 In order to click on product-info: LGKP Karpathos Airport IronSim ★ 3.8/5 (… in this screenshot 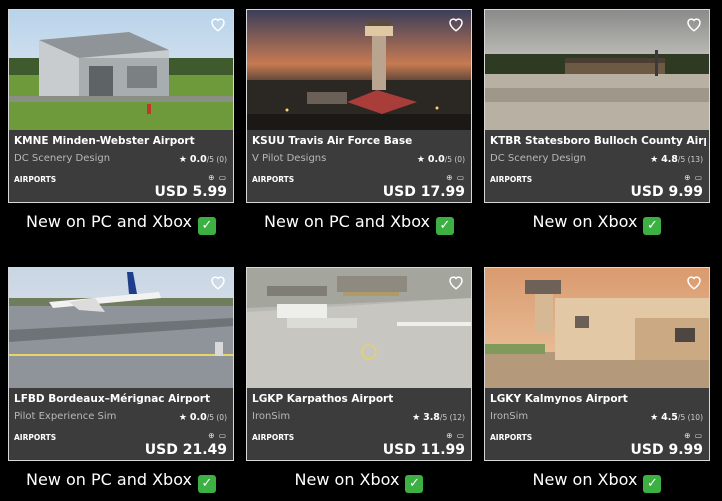, I will do `click(359, 424)`.